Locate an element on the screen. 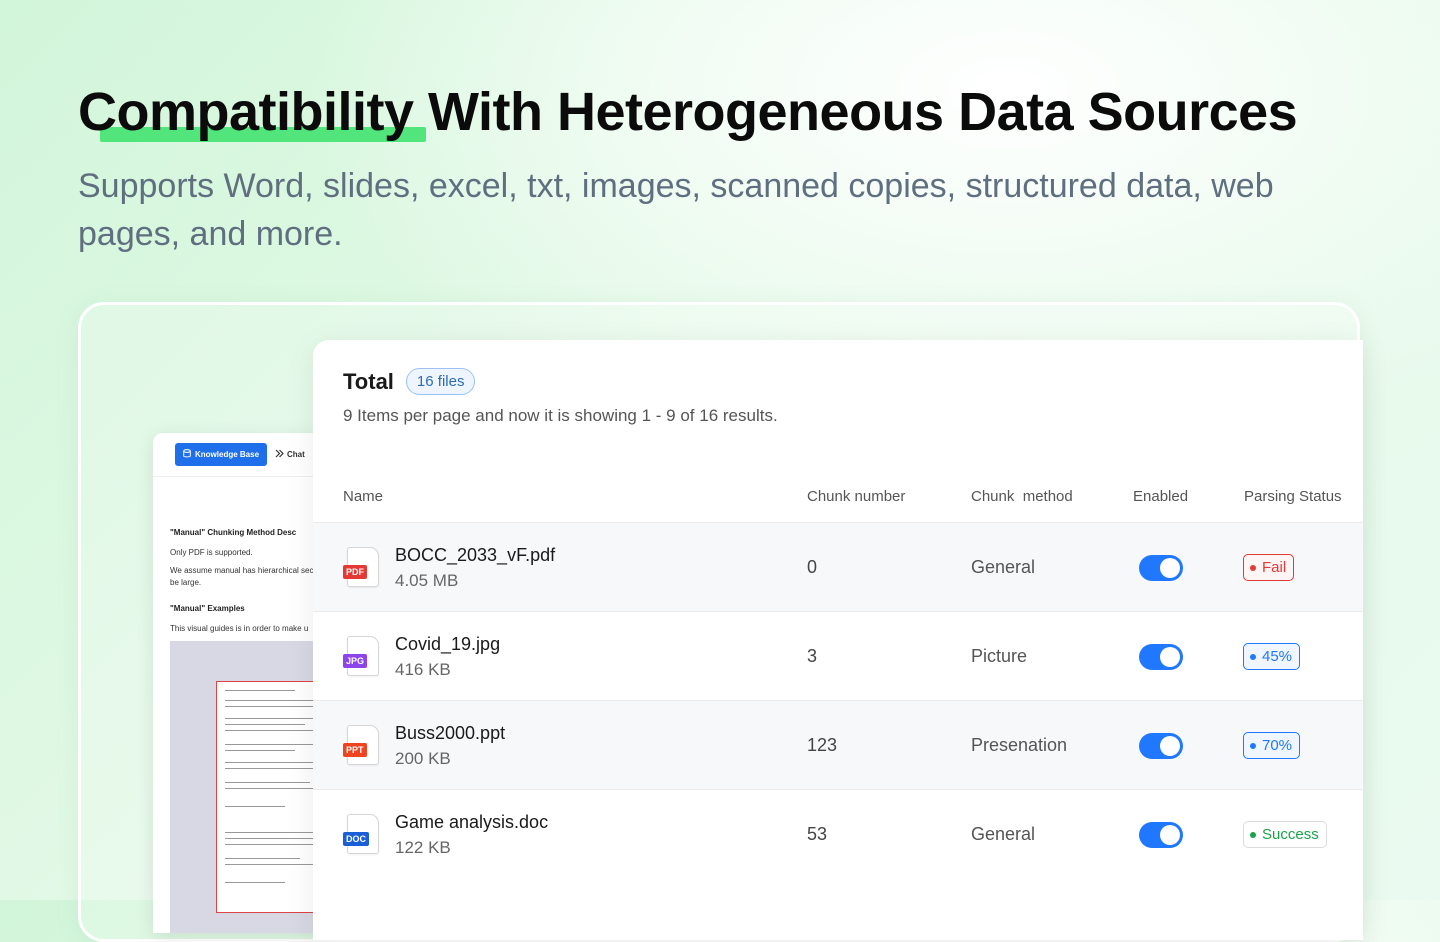  parsing-status-badge: Success is located at coordinates (1285, 834).